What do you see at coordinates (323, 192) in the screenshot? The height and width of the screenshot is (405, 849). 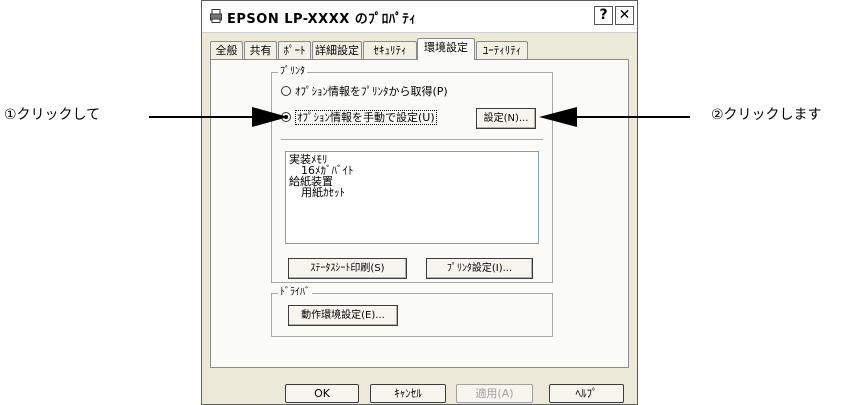 I see `list-item: 用紙ｶｾｯﾄ` at bounding box center [323, 192].